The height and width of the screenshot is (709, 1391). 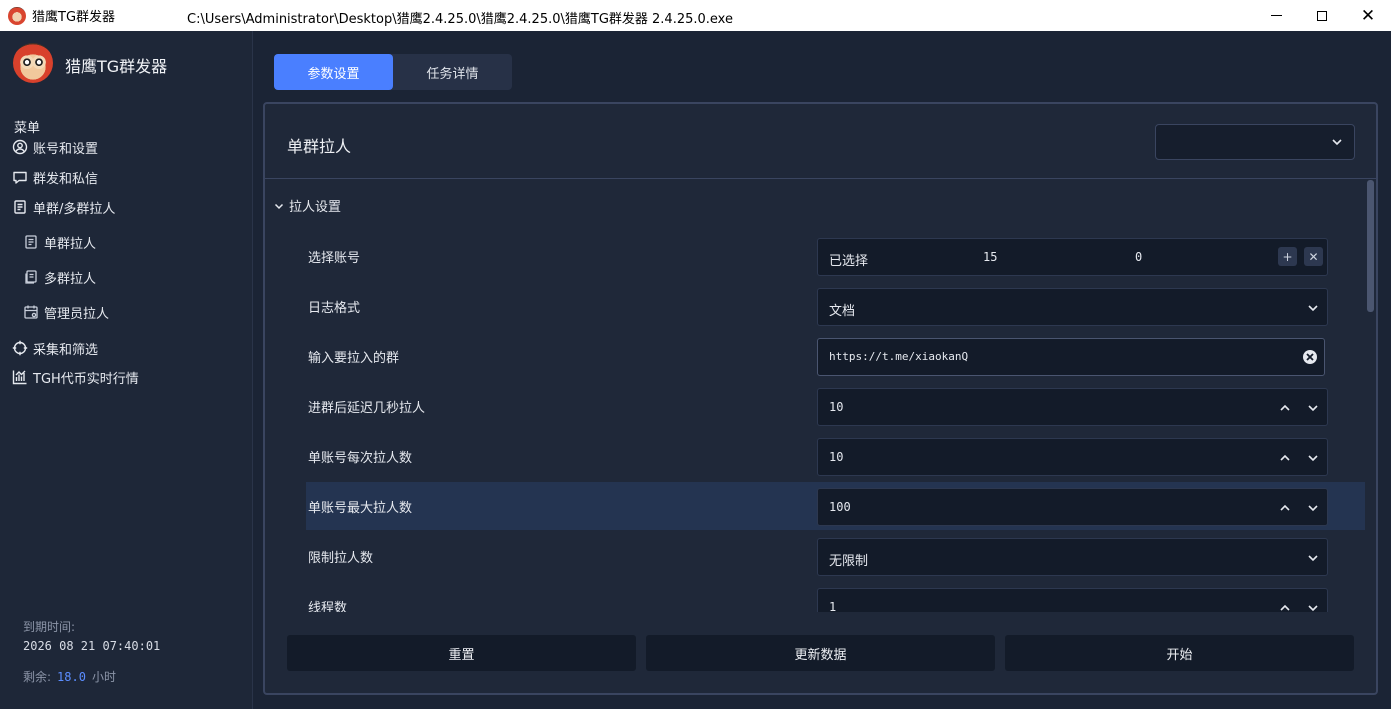 I want to click on maximize-icon, so click(x=1322, y=15).